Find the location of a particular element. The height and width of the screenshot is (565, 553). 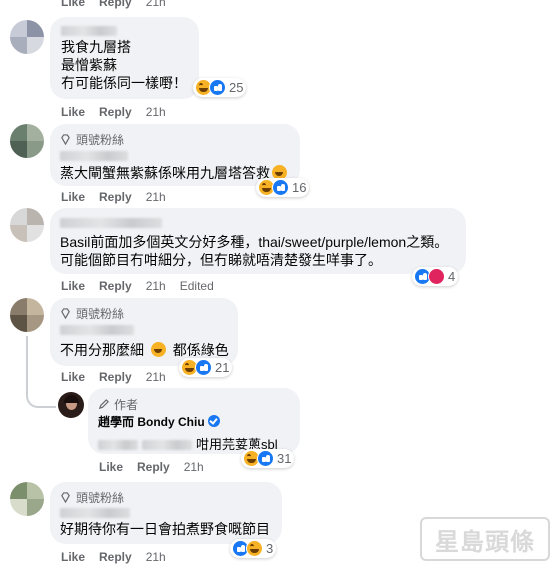

author-badge: 作者 is located at coordinates (118, 404).